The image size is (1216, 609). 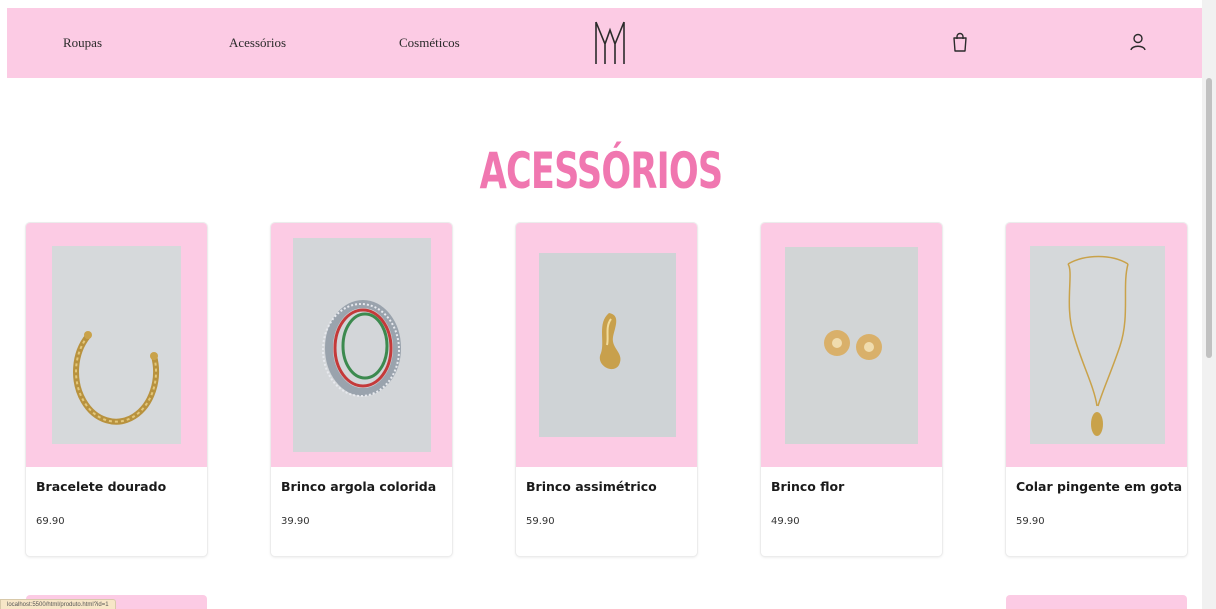 What do you see at coordinates (1099, 486) in the screenshot?
I see `product-name: Colar pingente em gota` at bounding box center [1099, 486].